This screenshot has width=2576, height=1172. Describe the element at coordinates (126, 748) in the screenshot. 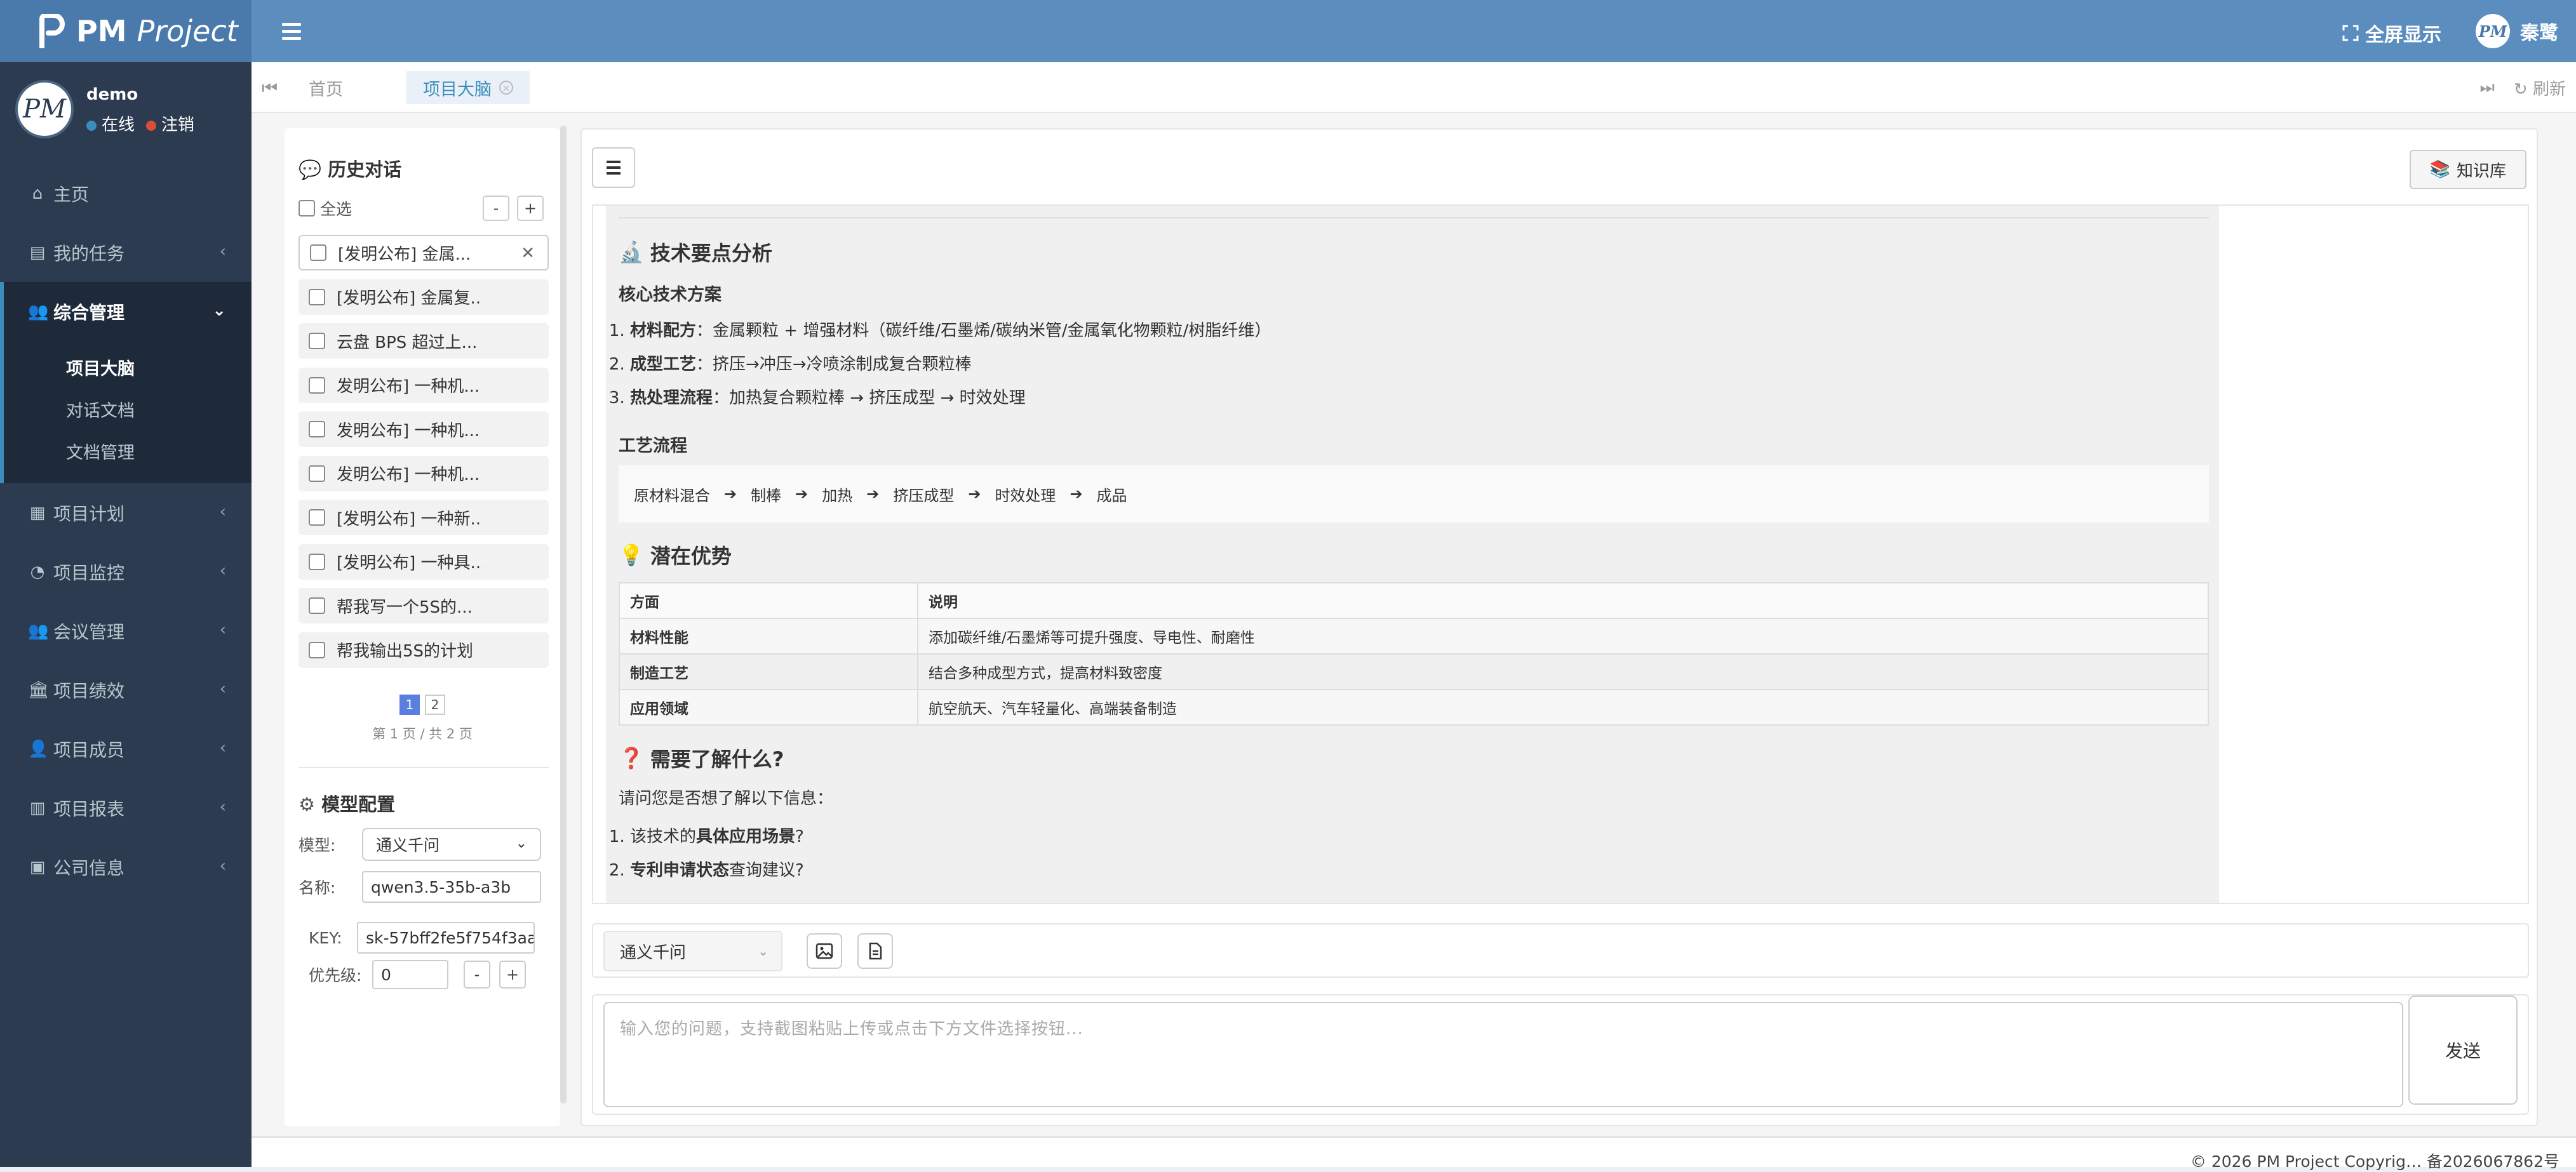

I see `sidebar-item-members: 👤 项目成员 ‹` at that location.